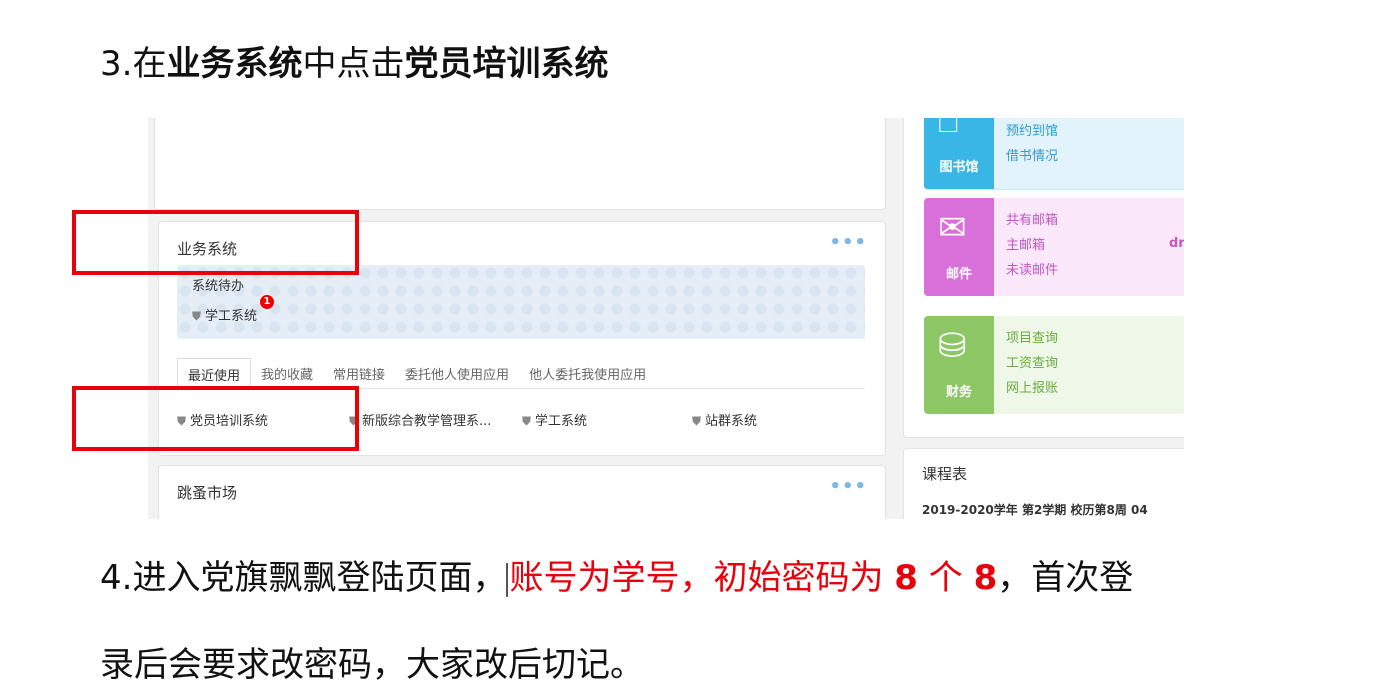 This screenshot has height=698, width=1383. Describe the element at coordinates (1032, 131) in the screenshot. I see `library-link: 预约到馆` at that location.